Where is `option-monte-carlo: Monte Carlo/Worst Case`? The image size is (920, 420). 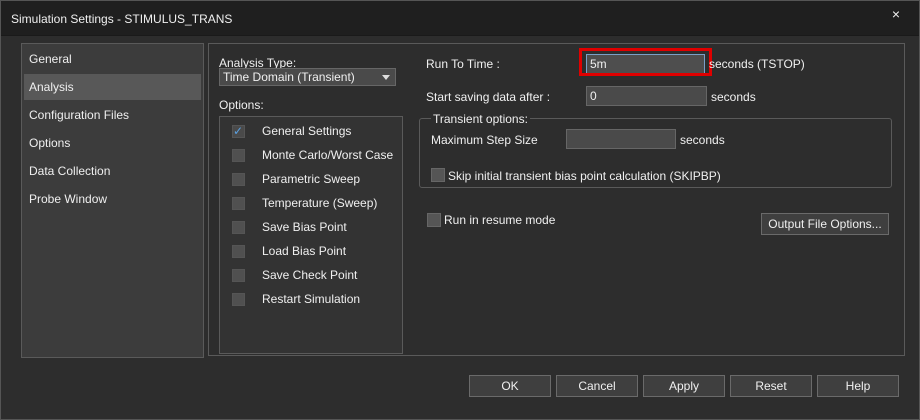
option-monte-carlo: Monte Carlo/Worst Case is located at coordinates (315, 155).